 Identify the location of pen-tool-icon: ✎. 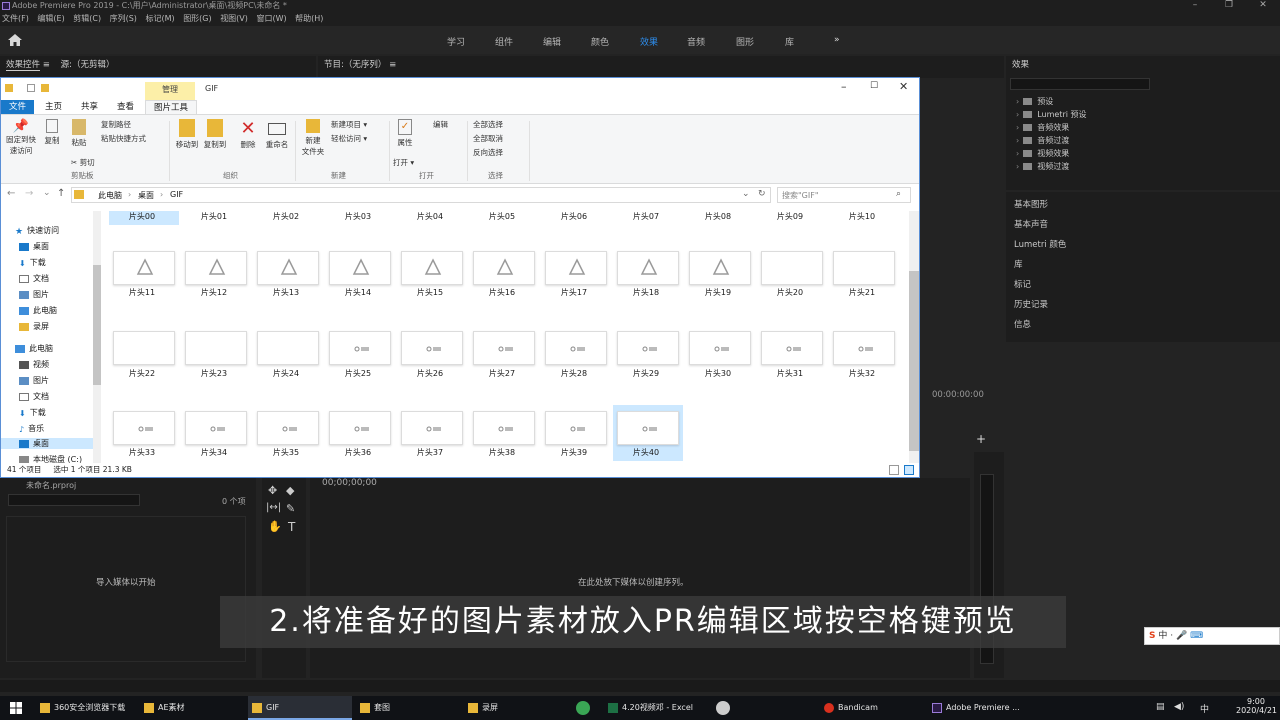
(290, 508).